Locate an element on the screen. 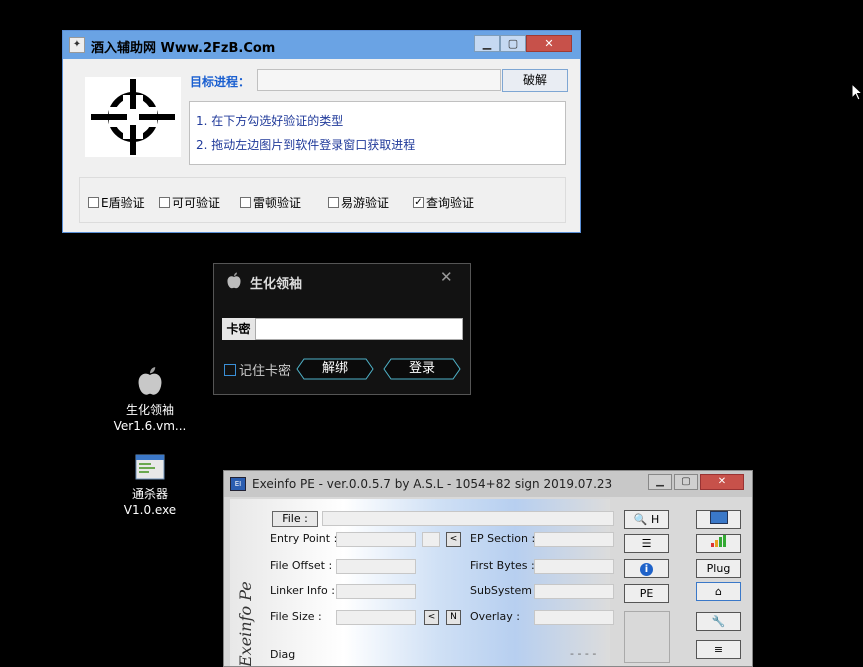 Image resolution: width=863 pixels, height=667 pixels. first-bytes-label: First Bytes : is located at coordinates (502, 565).